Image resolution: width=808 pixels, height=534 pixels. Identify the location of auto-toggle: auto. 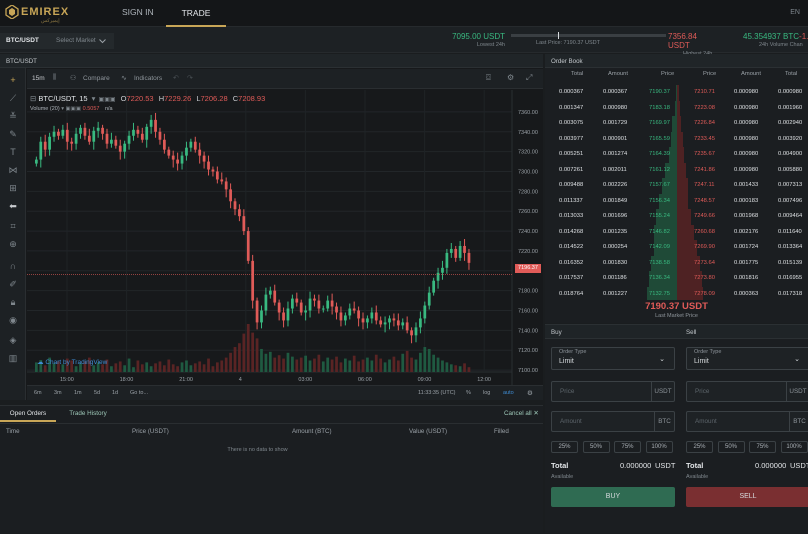
(508, 393).